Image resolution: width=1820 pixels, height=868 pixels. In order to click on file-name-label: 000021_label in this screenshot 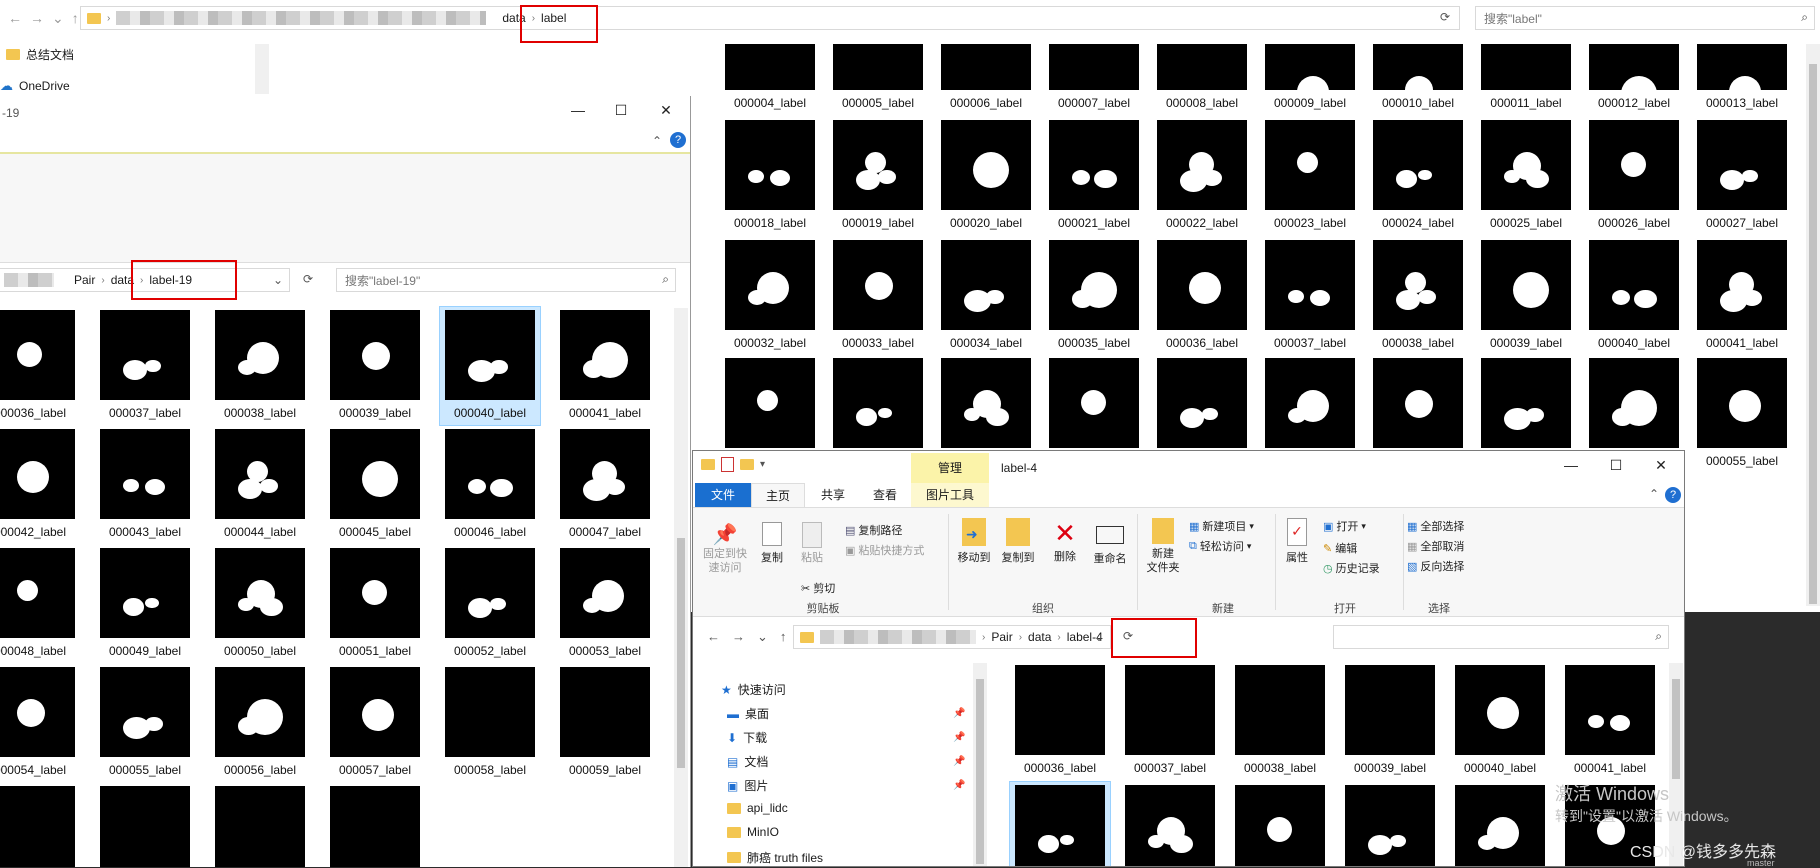, I will do `click(1094, 223)`.